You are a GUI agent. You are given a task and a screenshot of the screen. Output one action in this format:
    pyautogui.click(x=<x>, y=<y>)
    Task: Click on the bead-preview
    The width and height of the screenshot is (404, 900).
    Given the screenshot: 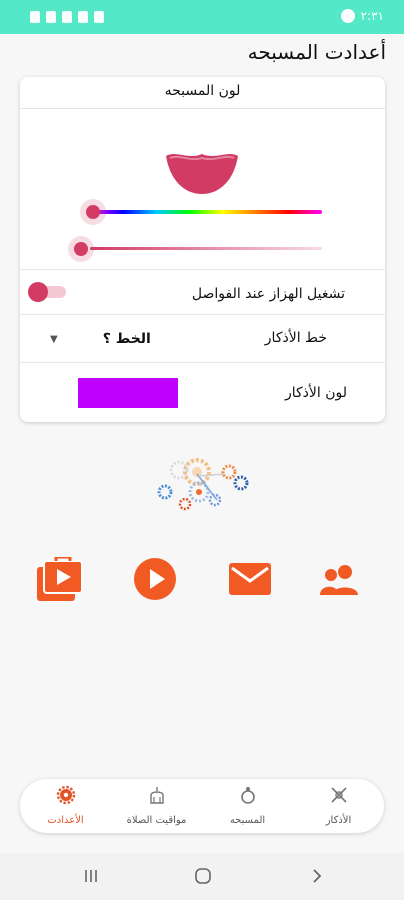 What is the action you would take?
    pyautogui.click(x=202, y=174)
    